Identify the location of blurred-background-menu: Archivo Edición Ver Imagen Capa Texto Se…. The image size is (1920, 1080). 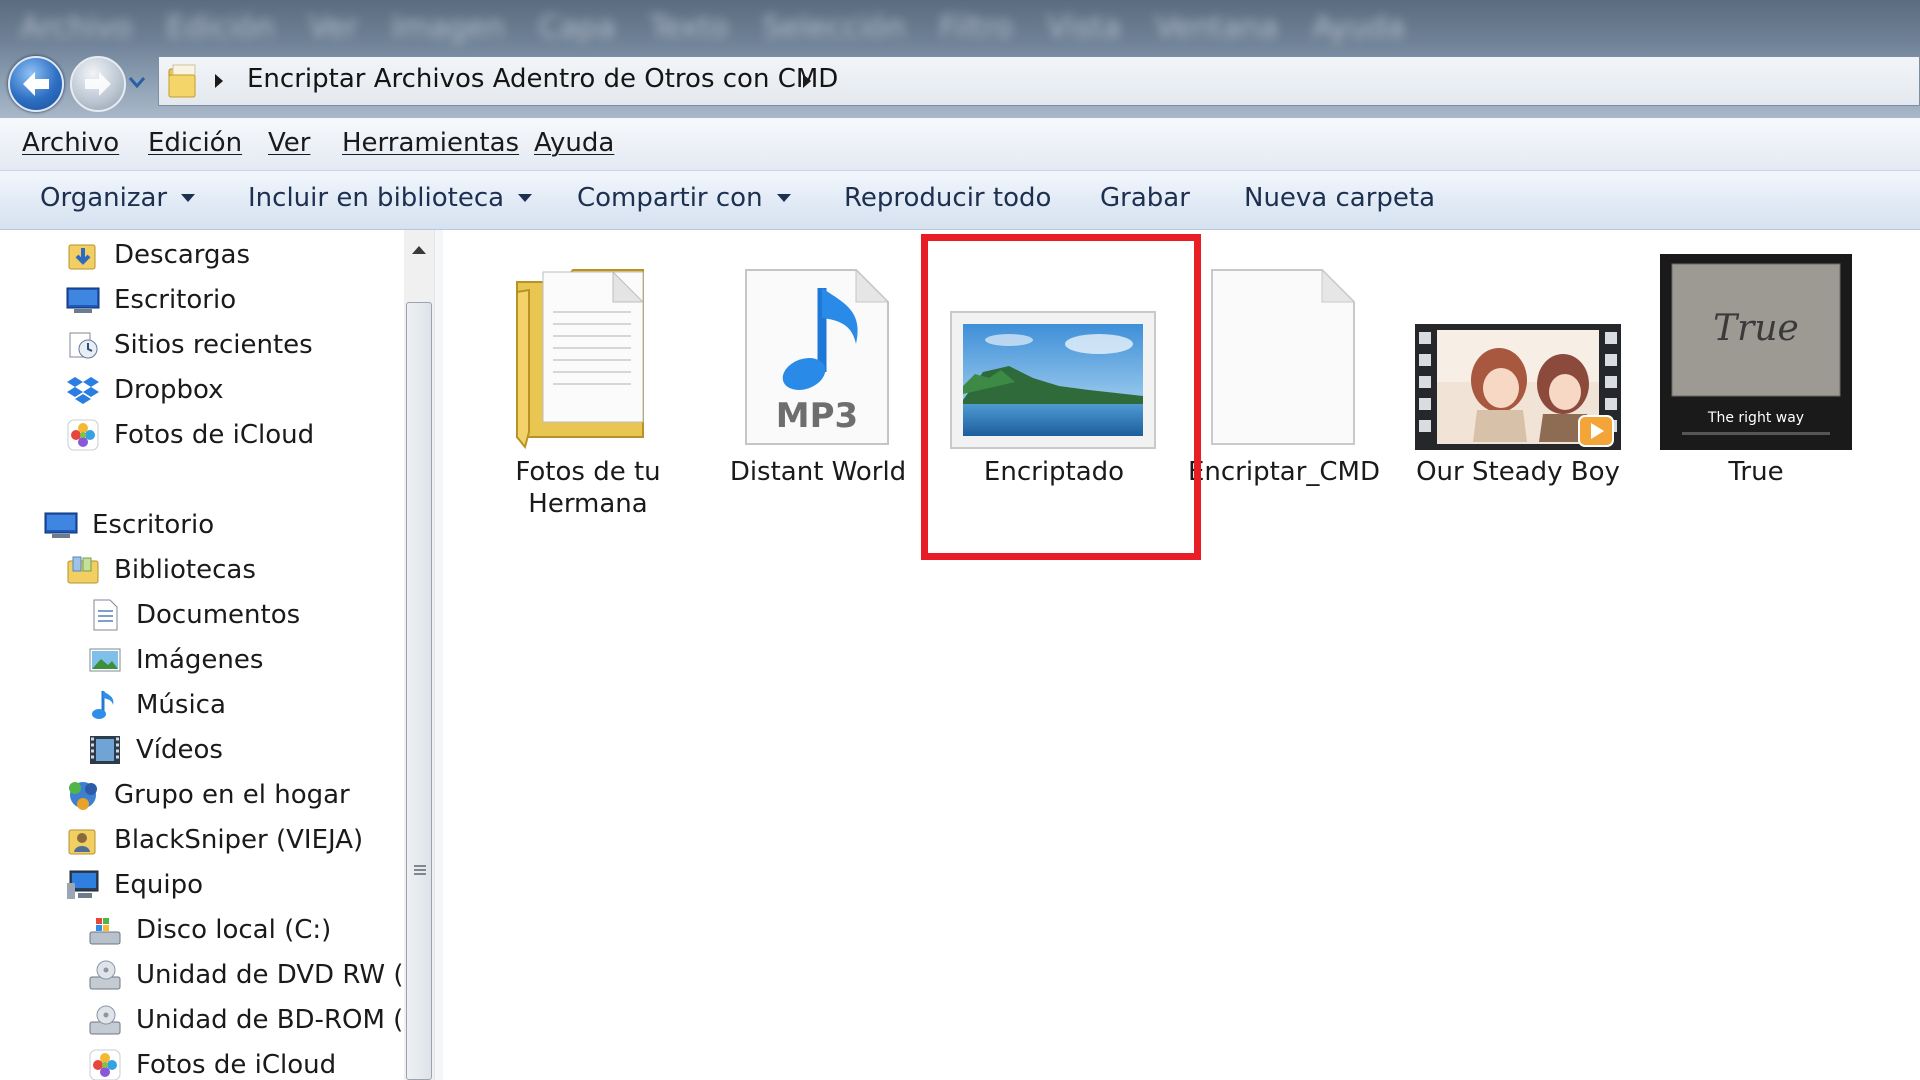
(712, 30).